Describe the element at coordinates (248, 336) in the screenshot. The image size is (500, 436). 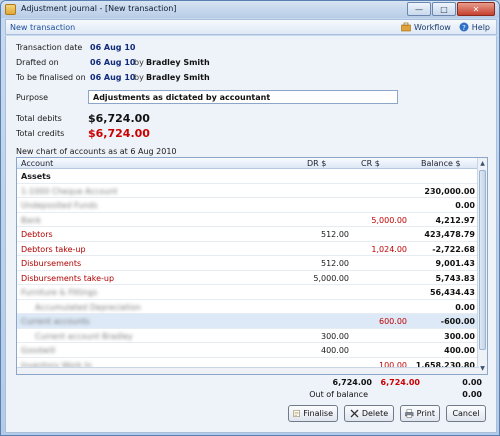
I see `table-row: Current account Bradley 300.00 300.00` at that location.